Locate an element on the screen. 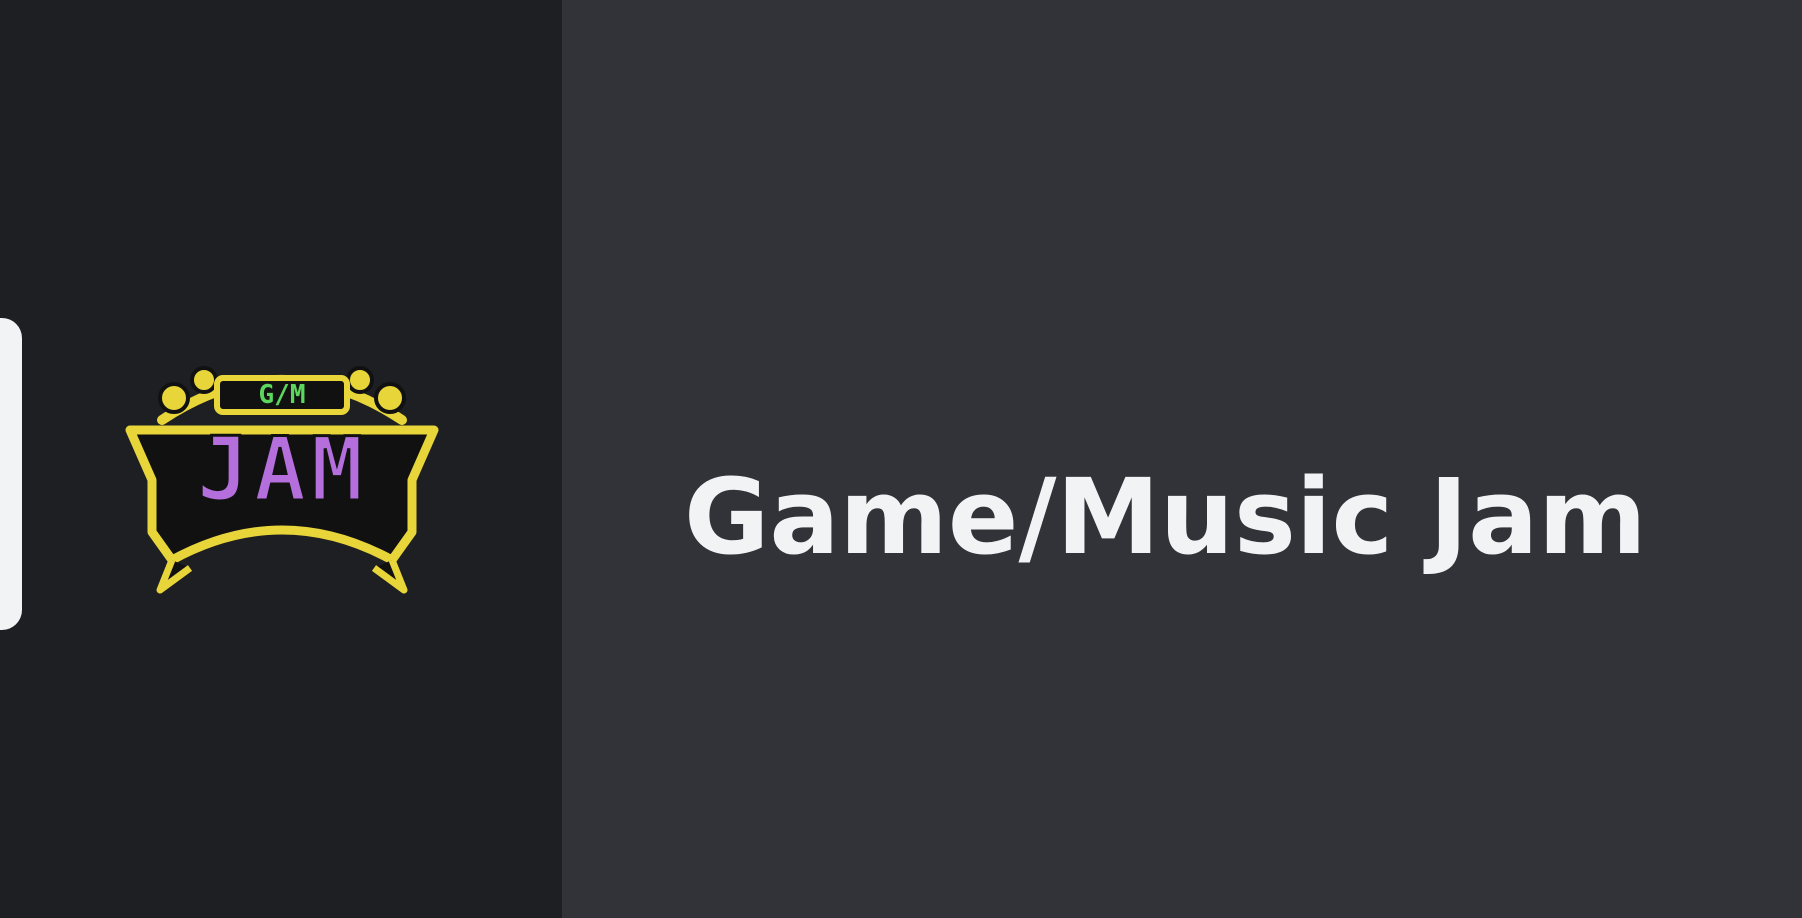 This screenshot has width=1802, height=918. server-name-title: Game/Music Jam is located at coordinates (1165, 517).